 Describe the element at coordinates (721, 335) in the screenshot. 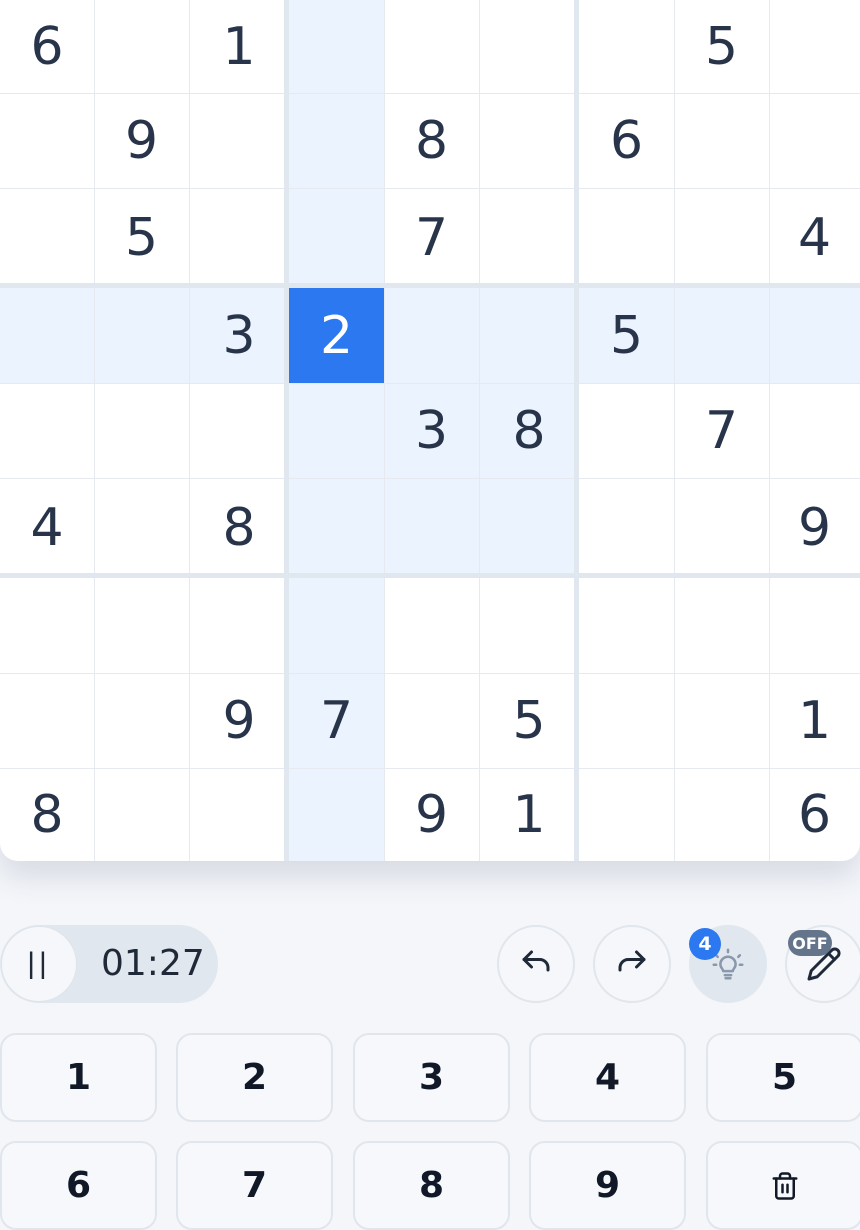

I see `cell-r4c8` at that location.